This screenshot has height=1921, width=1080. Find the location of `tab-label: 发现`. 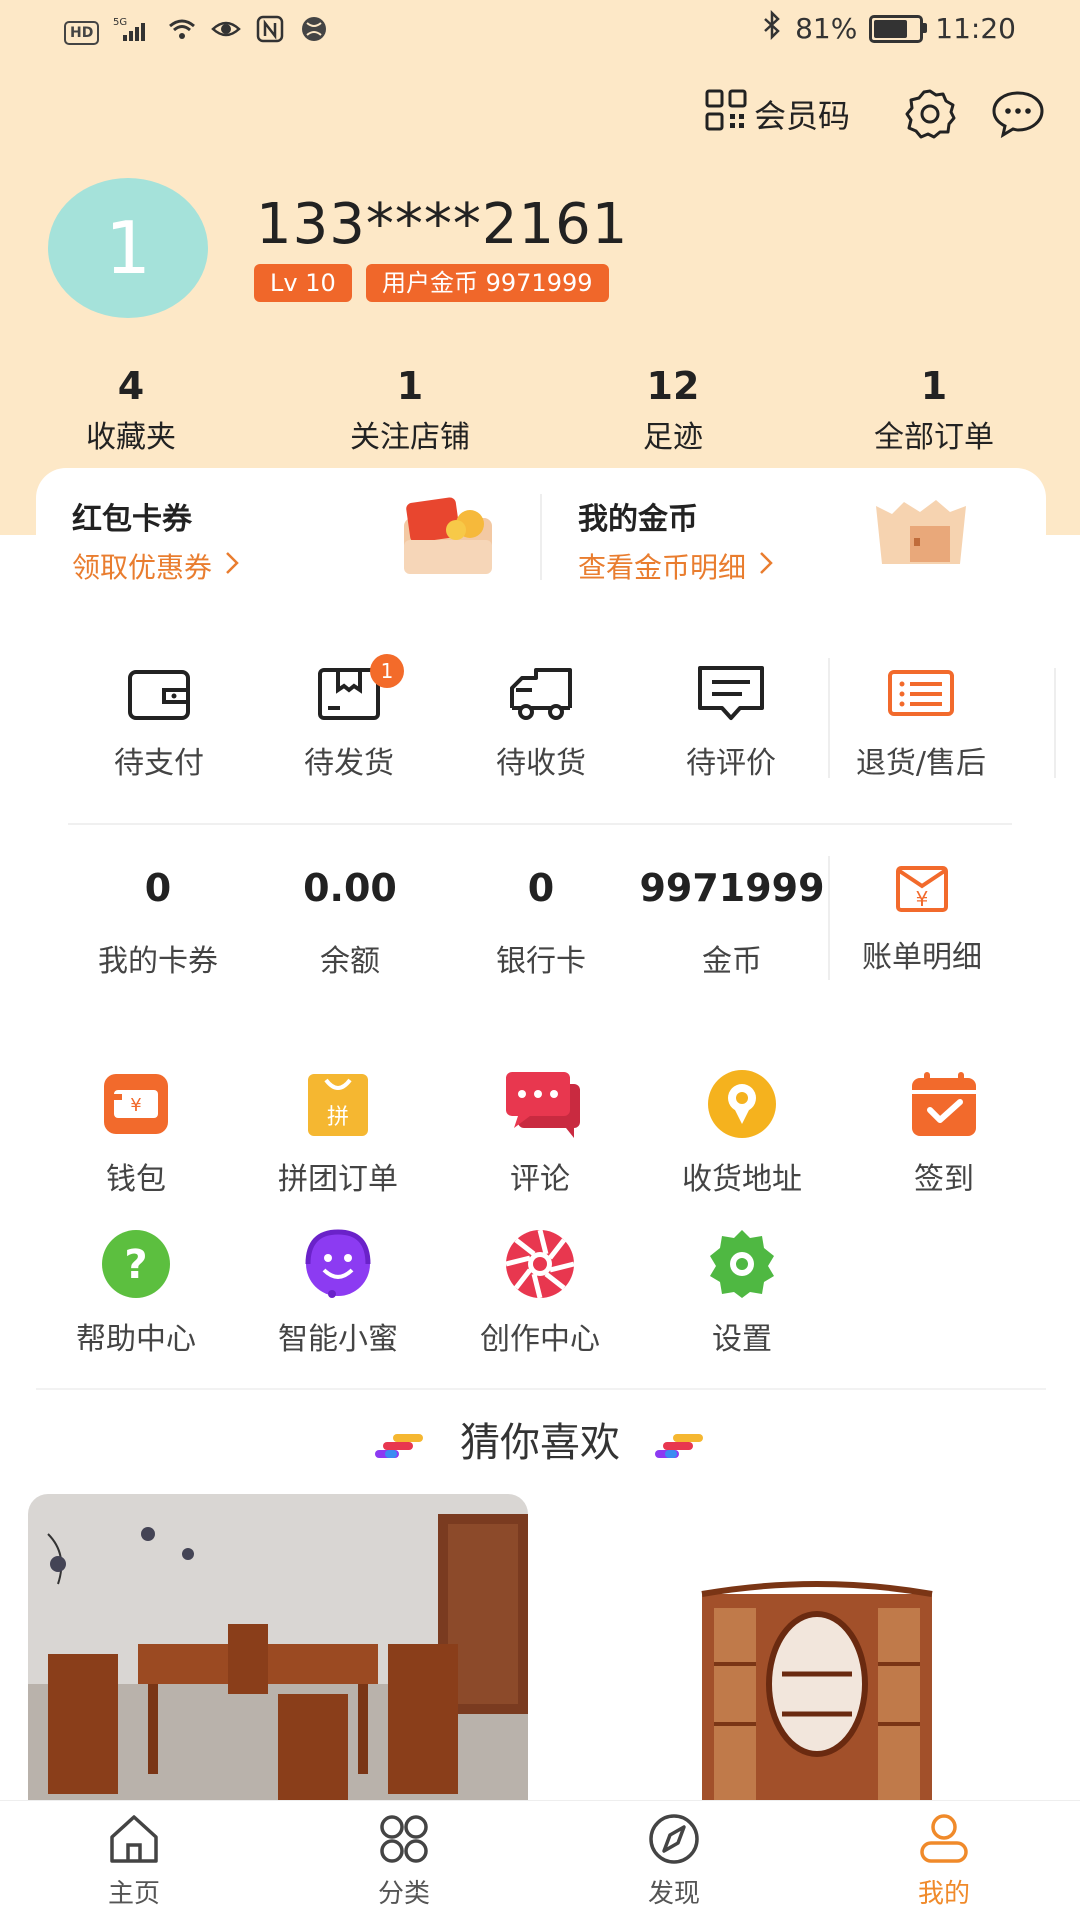

tab-label: 发现 is located at coordinates (673, 1894).